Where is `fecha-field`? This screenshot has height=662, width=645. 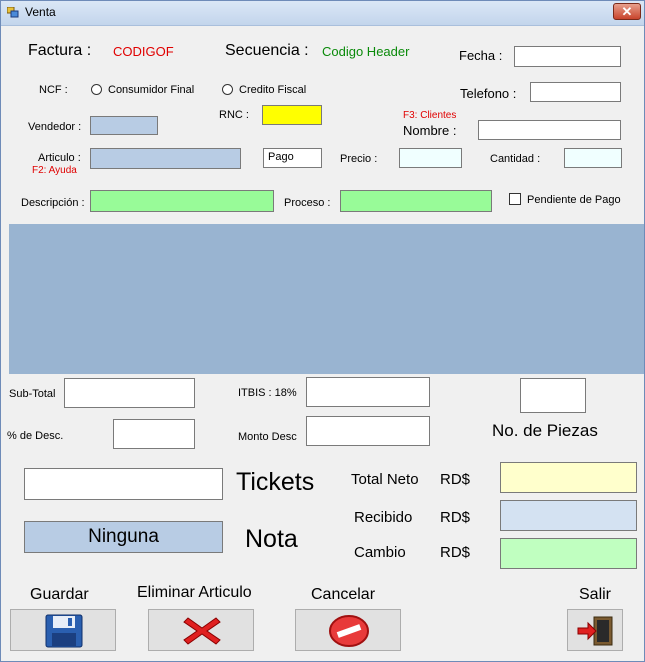 fecha-field is located at coordinates (567, 56).